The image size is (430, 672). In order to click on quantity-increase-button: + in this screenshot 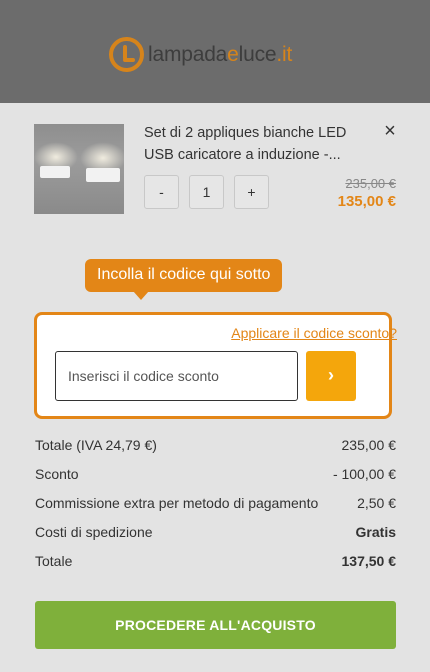, I will do `click(251, 192)`.